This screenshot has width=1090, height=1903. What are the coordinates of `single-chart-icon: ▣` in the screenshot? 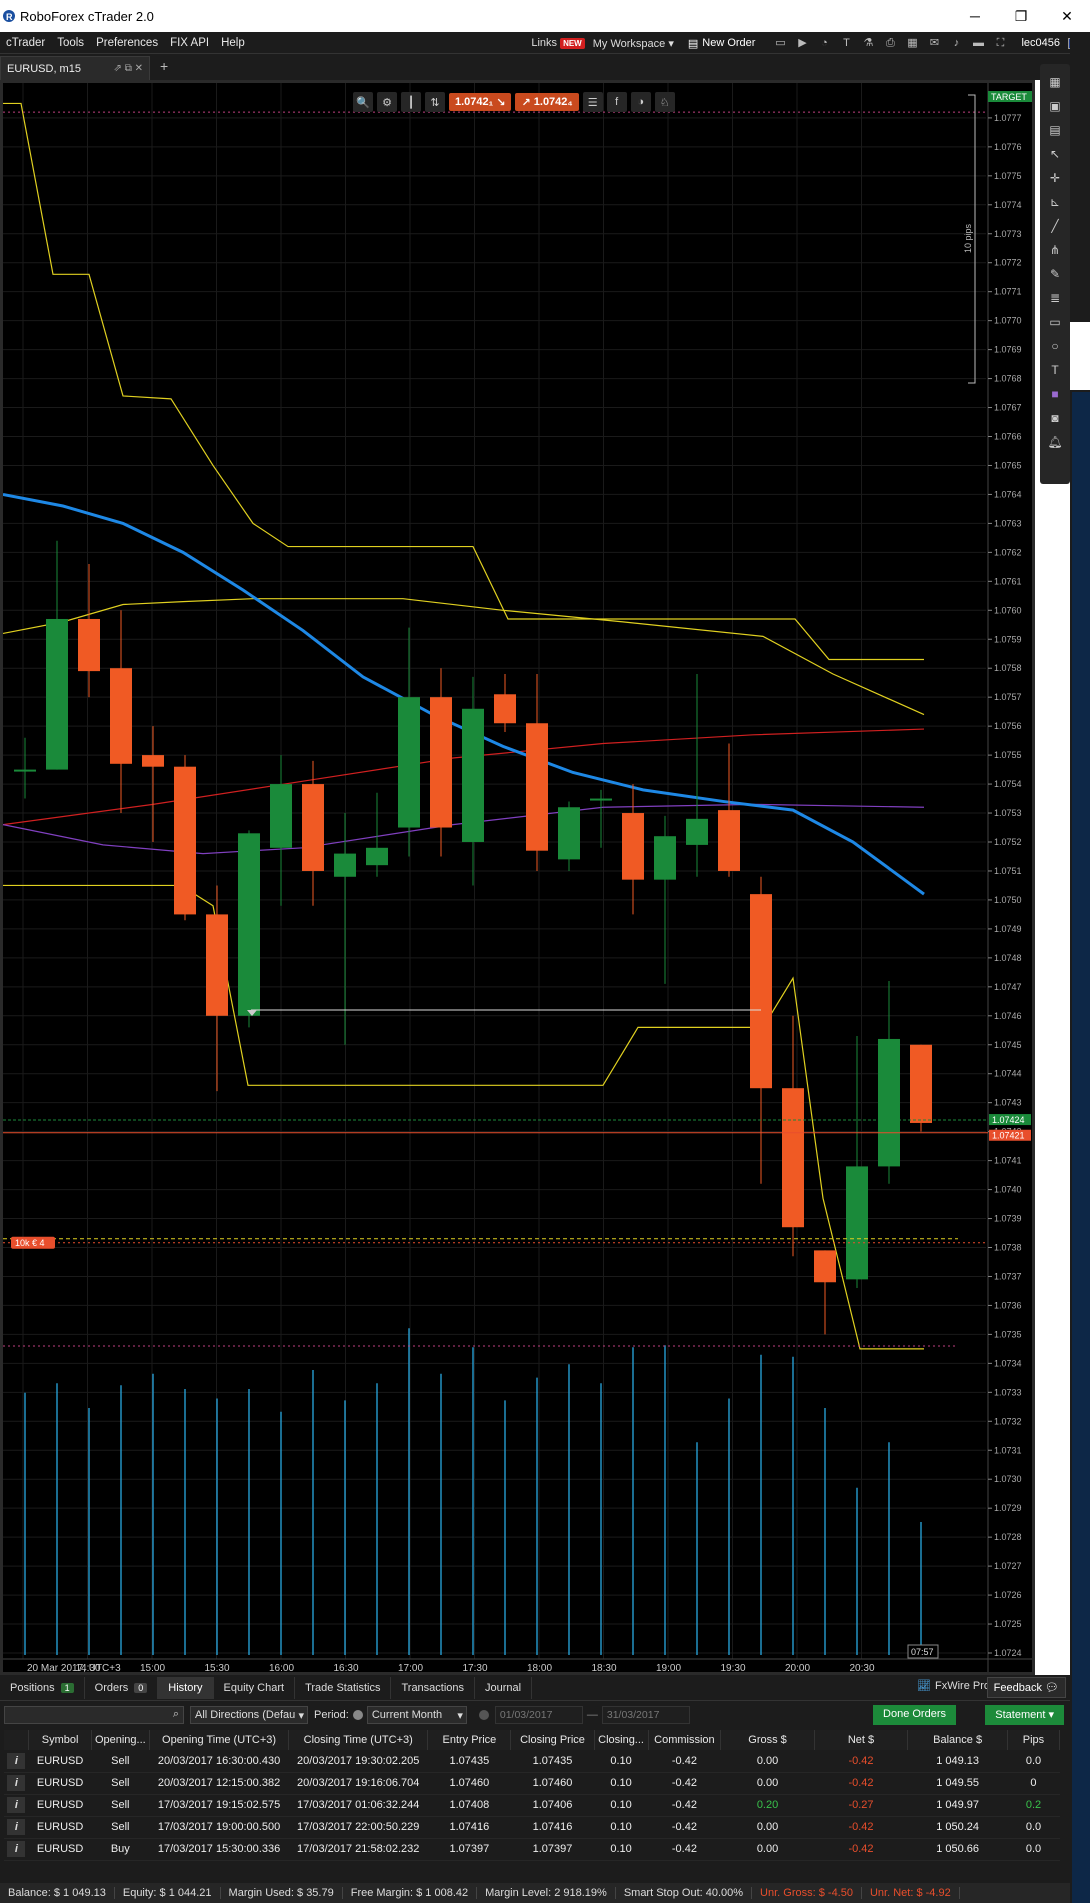 It's located at (1055, 106).